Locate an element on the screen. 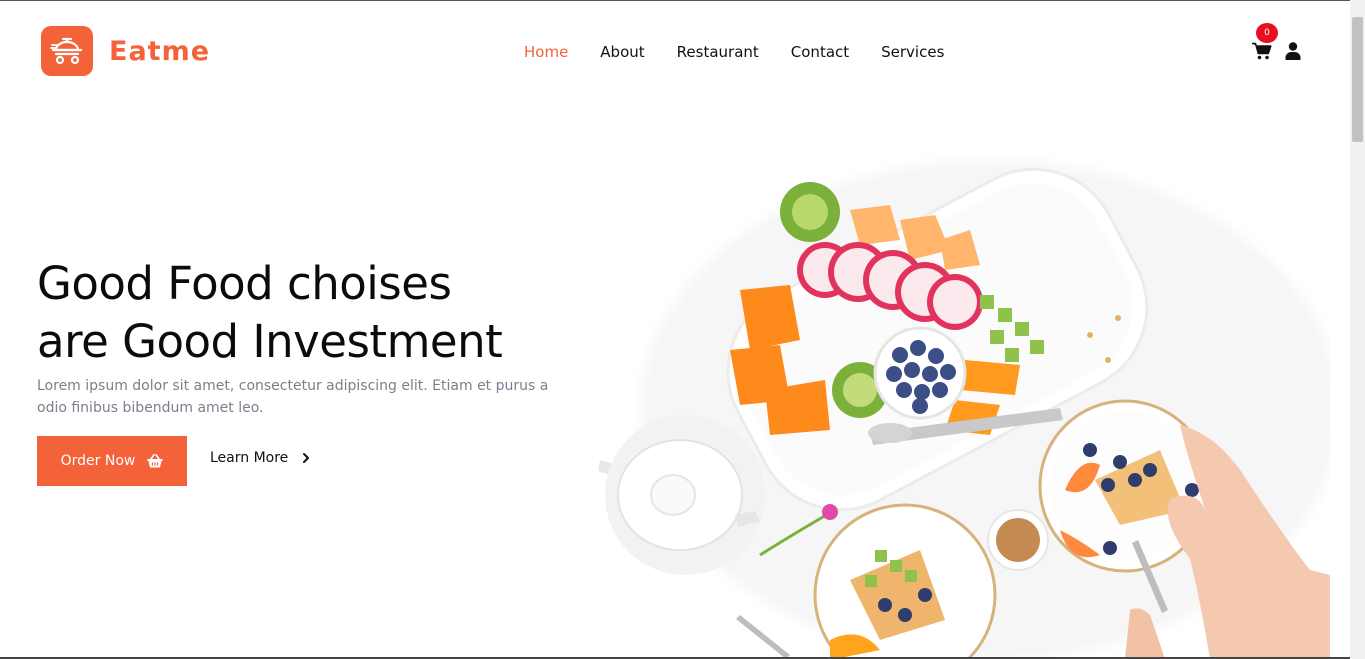  learn-more-button: Learn More is located at coordinates (260, 458).